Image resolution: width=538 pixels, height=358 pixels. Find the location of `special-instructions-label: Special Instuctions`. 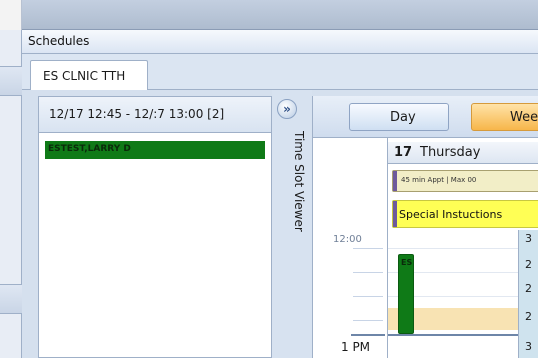

special-instructions-label: Special Instuctions is located at coordinates (451, 214).